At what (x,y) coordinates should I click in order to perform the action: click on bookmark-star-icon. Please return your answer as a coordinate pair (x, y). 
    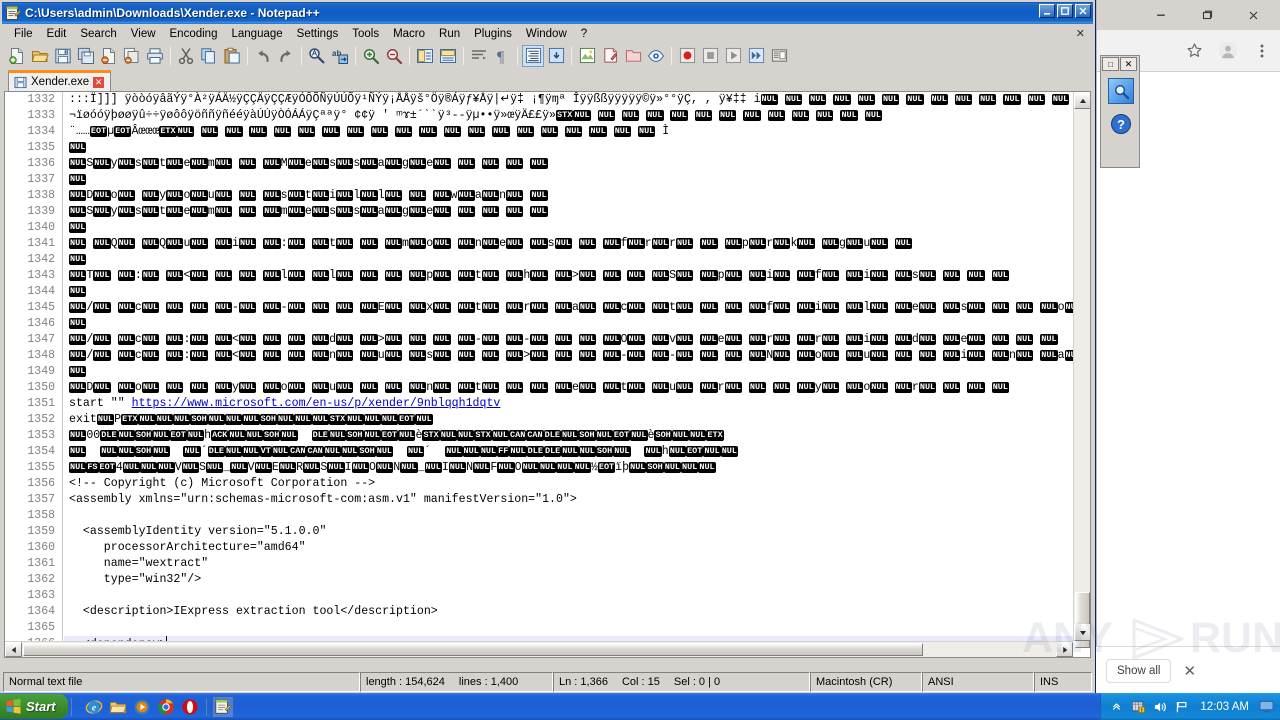
    Looking at the image, I should click on (1194, 51).